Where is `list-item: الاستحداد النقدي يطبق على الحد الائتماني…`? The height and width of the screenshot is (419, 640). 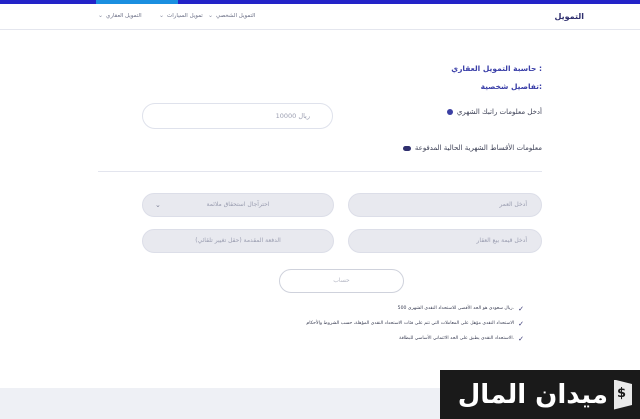
list-item: الاستحداد النقدي يطبق على الحد الائتماني… is located at coordinates (354, 339).